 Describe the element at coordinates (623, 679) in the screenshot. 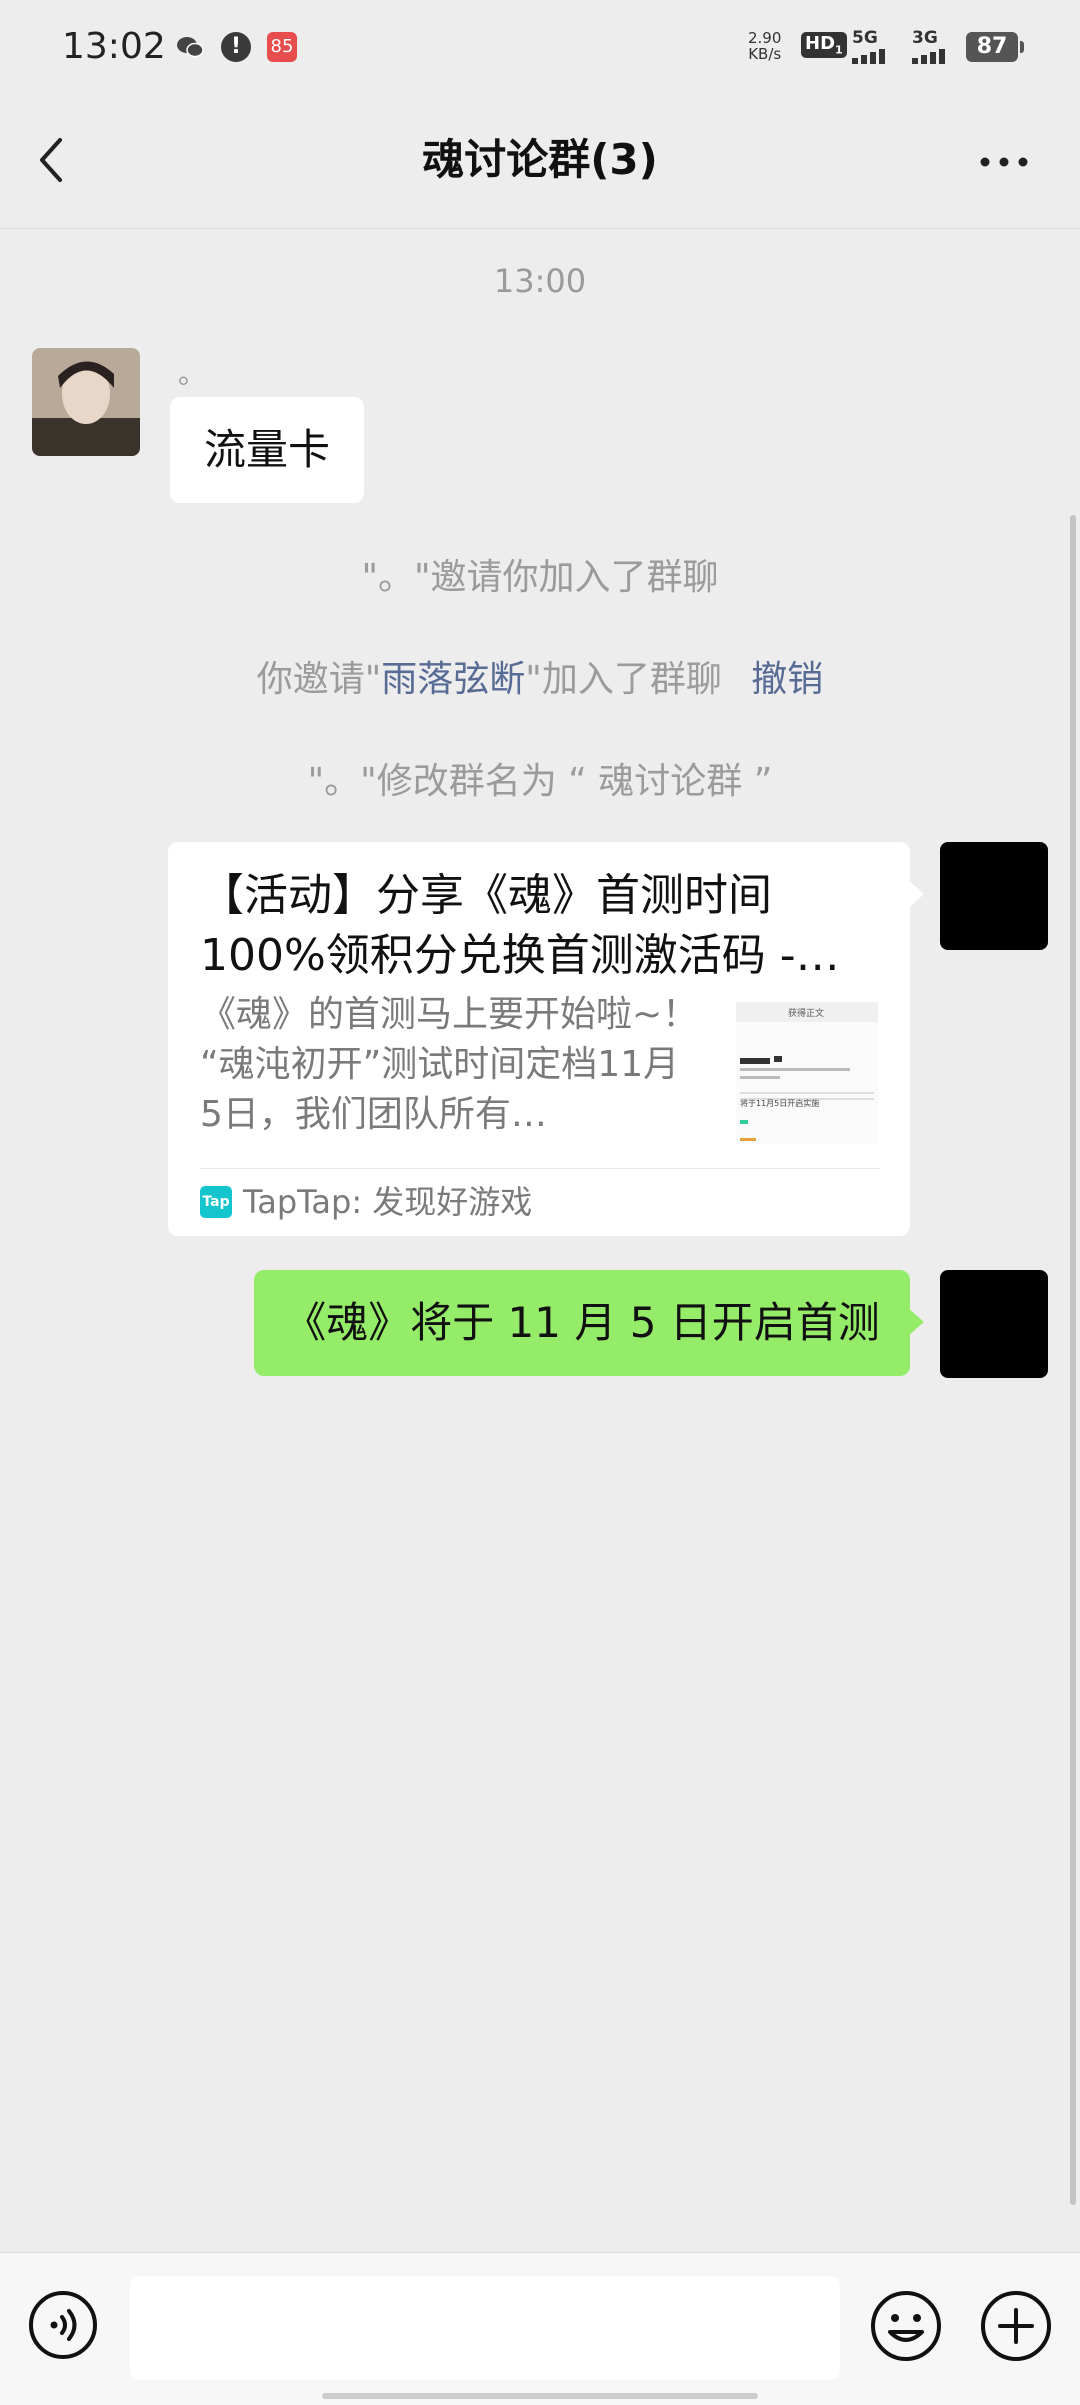

I see `system-text-suffix: "加入了群聊` at that location.